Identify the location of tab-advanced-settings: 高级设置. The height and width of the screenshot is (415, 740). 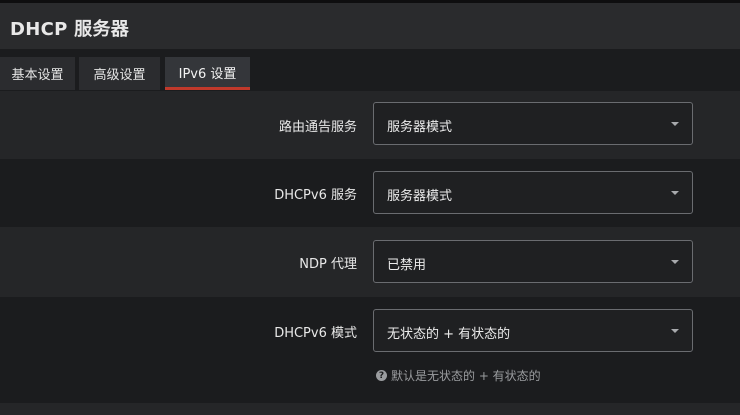
(119, 73).